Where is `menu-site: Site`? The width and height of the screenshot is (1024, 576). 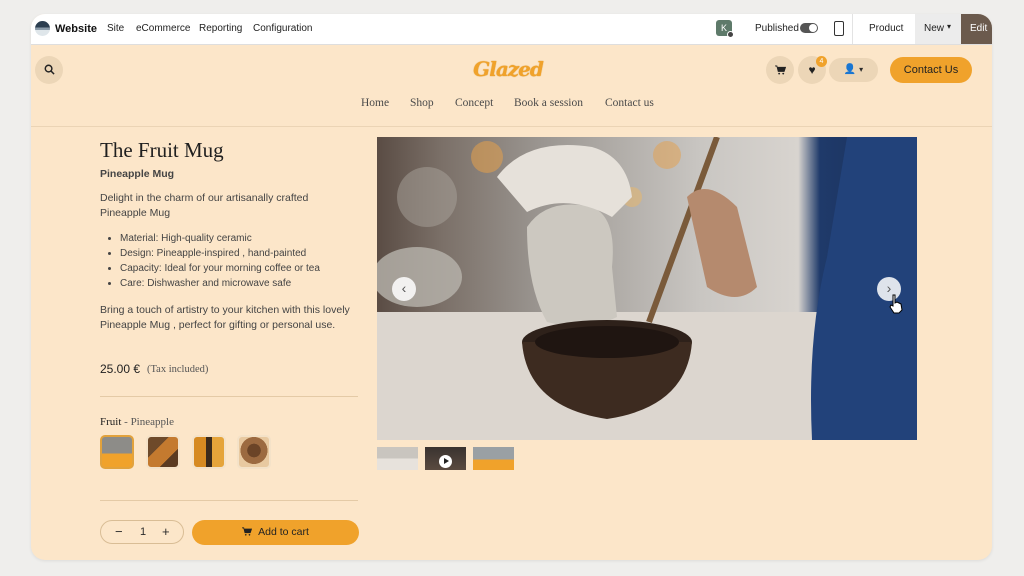 menu-site: Site is located at coordinates (115, 28).